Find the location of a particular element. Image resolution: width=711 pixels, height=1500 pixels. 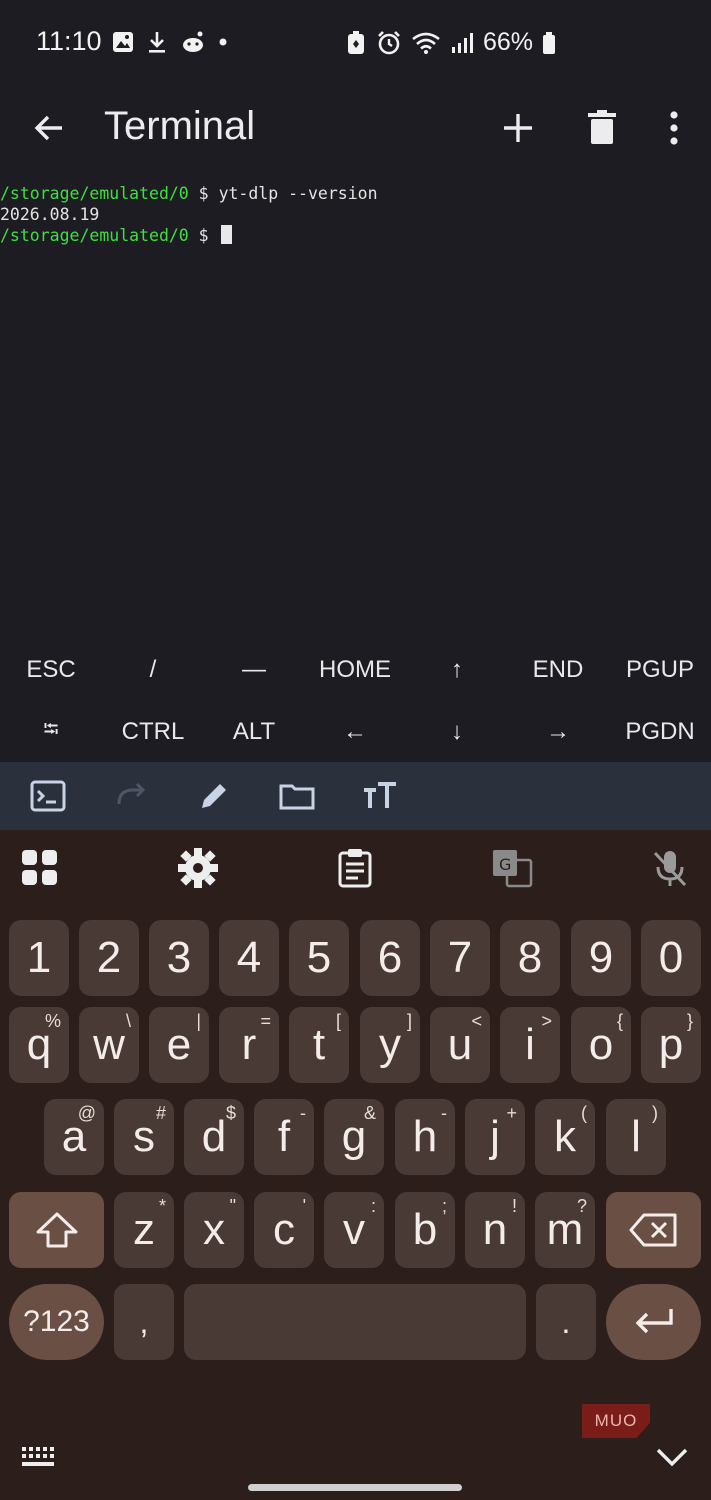

clipboard-icon is located at coordinates (355, 868).